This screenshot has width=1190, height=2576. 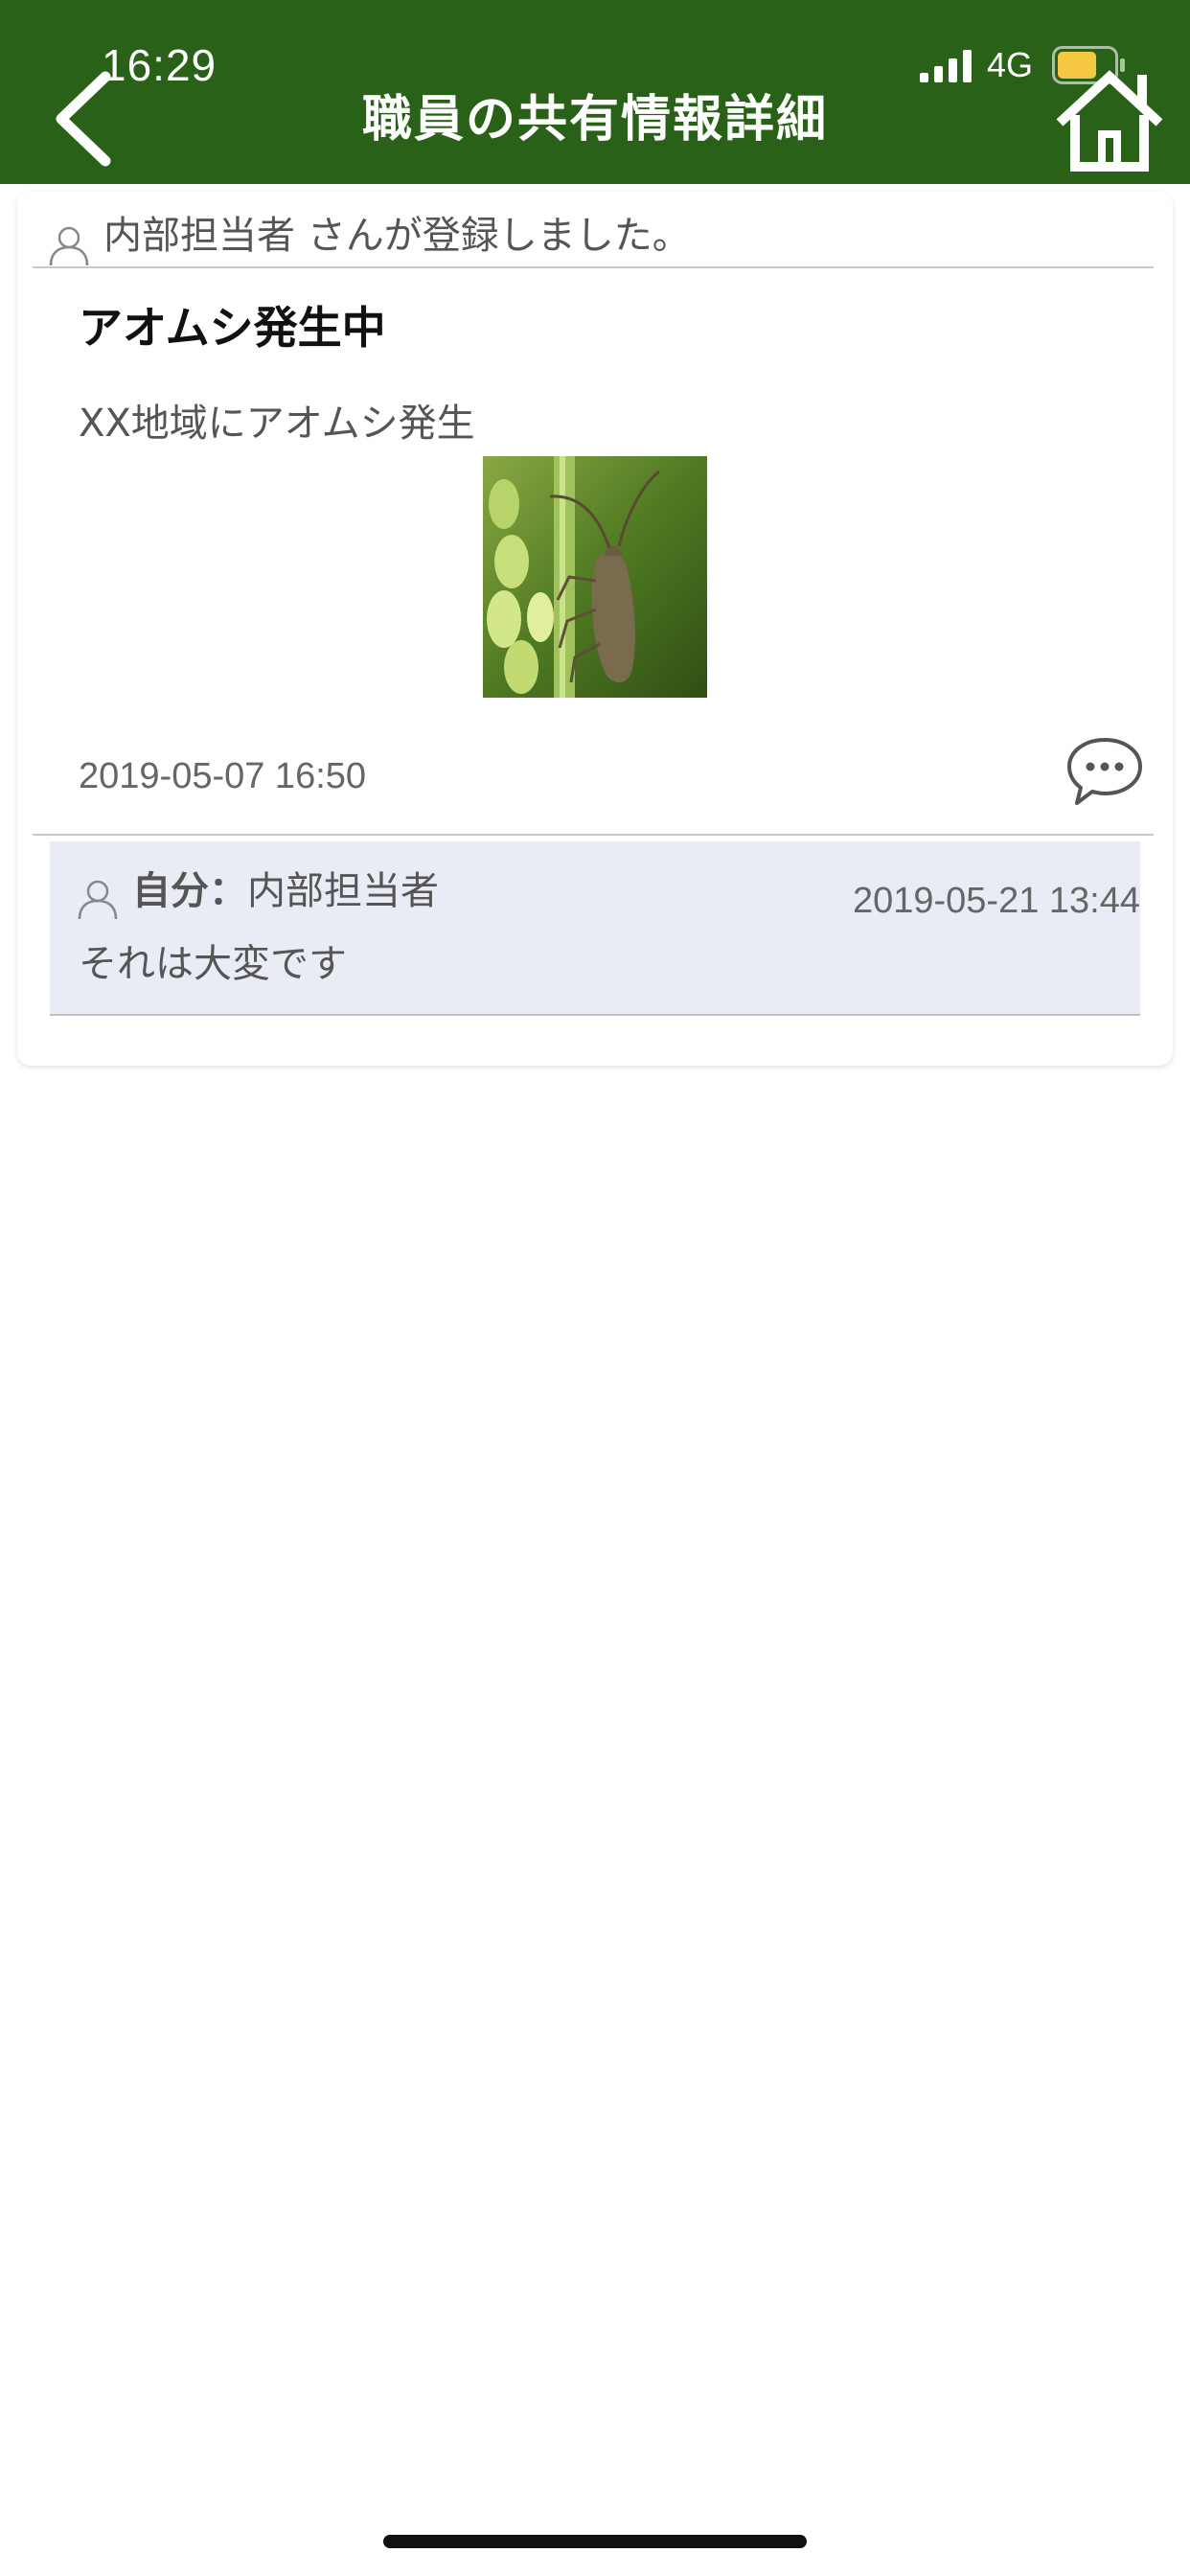 What do you see at coordinates (233, 328) in the screenshot?
I see `post-title: アオムシ発生中` at bounding box center [233, 328].